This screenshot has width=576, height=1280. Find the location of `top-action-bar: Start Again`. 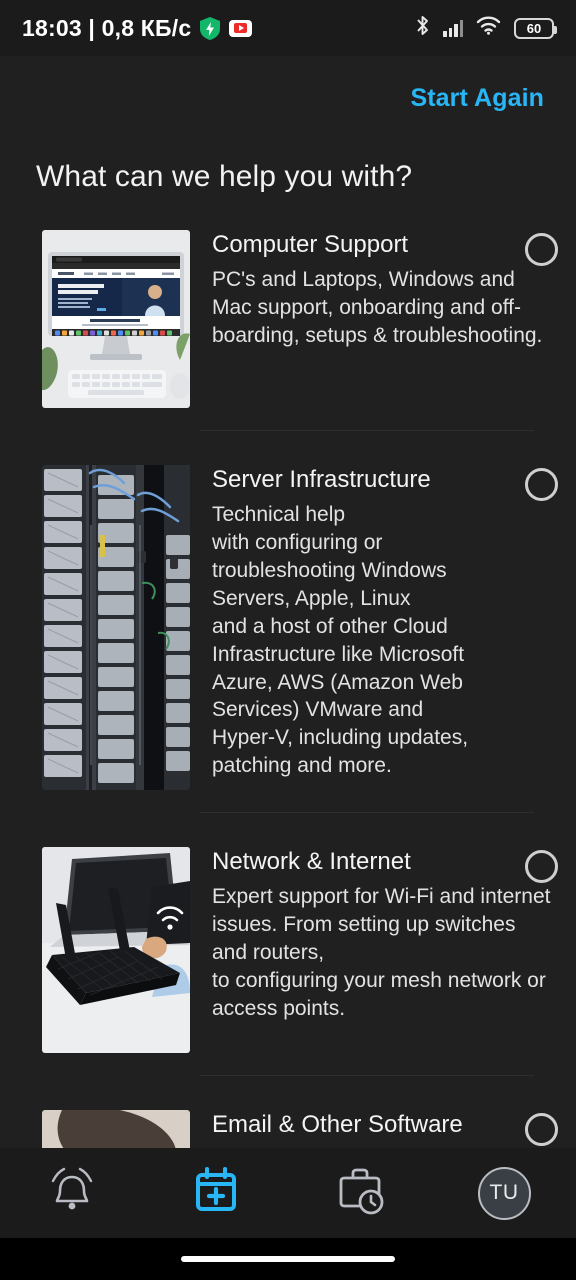

top-action-bar: Start Again is located at coordinates (288, 98).